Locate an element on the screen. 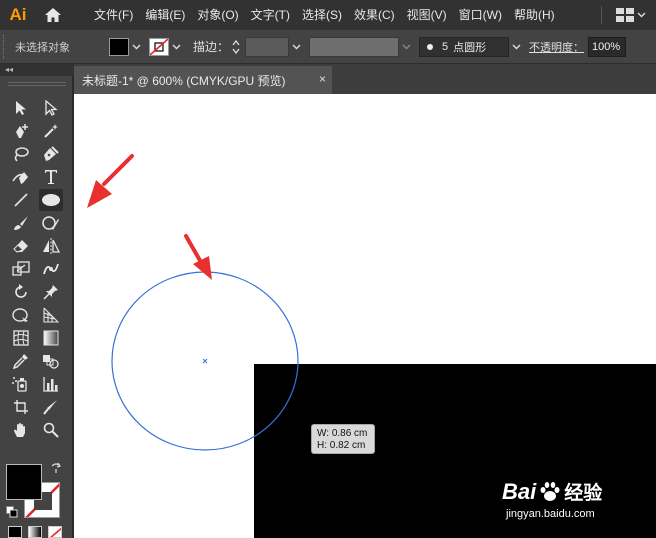  profile-dropdown is located at coordinates (406, 47).